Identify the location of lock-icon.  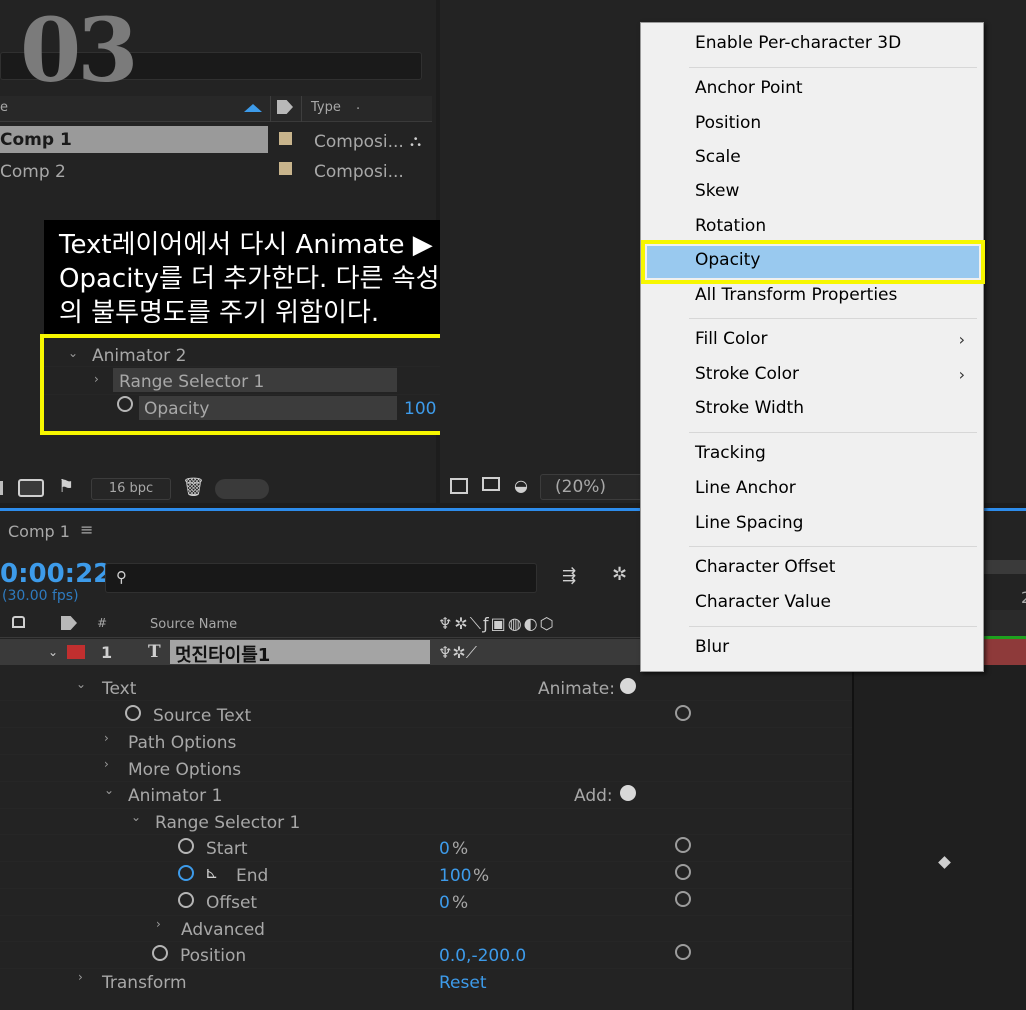
(18, 622).